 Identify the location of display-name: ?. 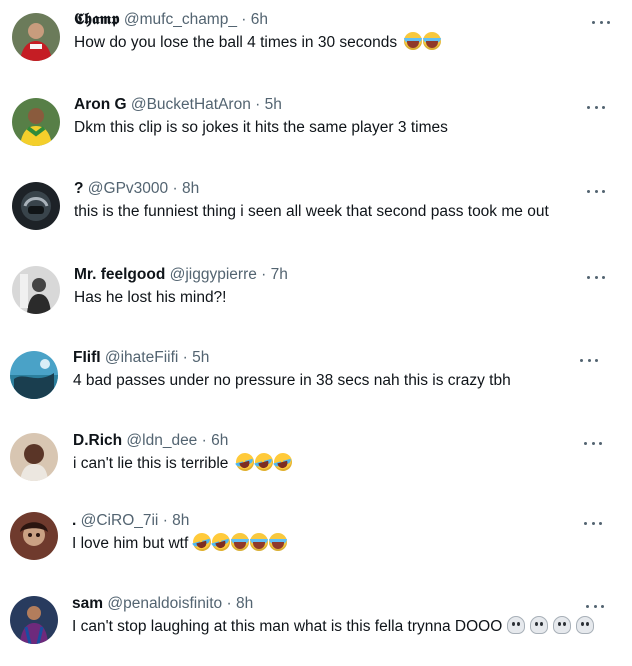
(78, 188).